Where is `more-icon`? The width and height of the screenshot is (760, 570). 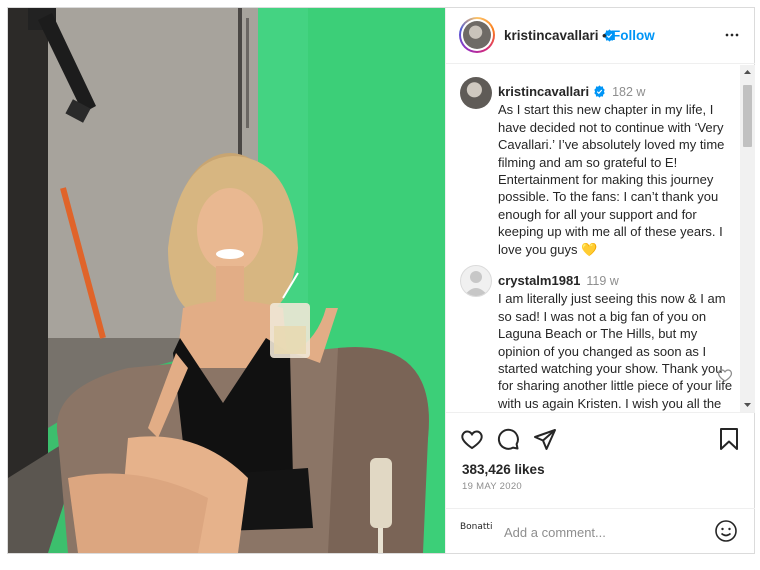
more-icon is located at coordinates (732, 35).